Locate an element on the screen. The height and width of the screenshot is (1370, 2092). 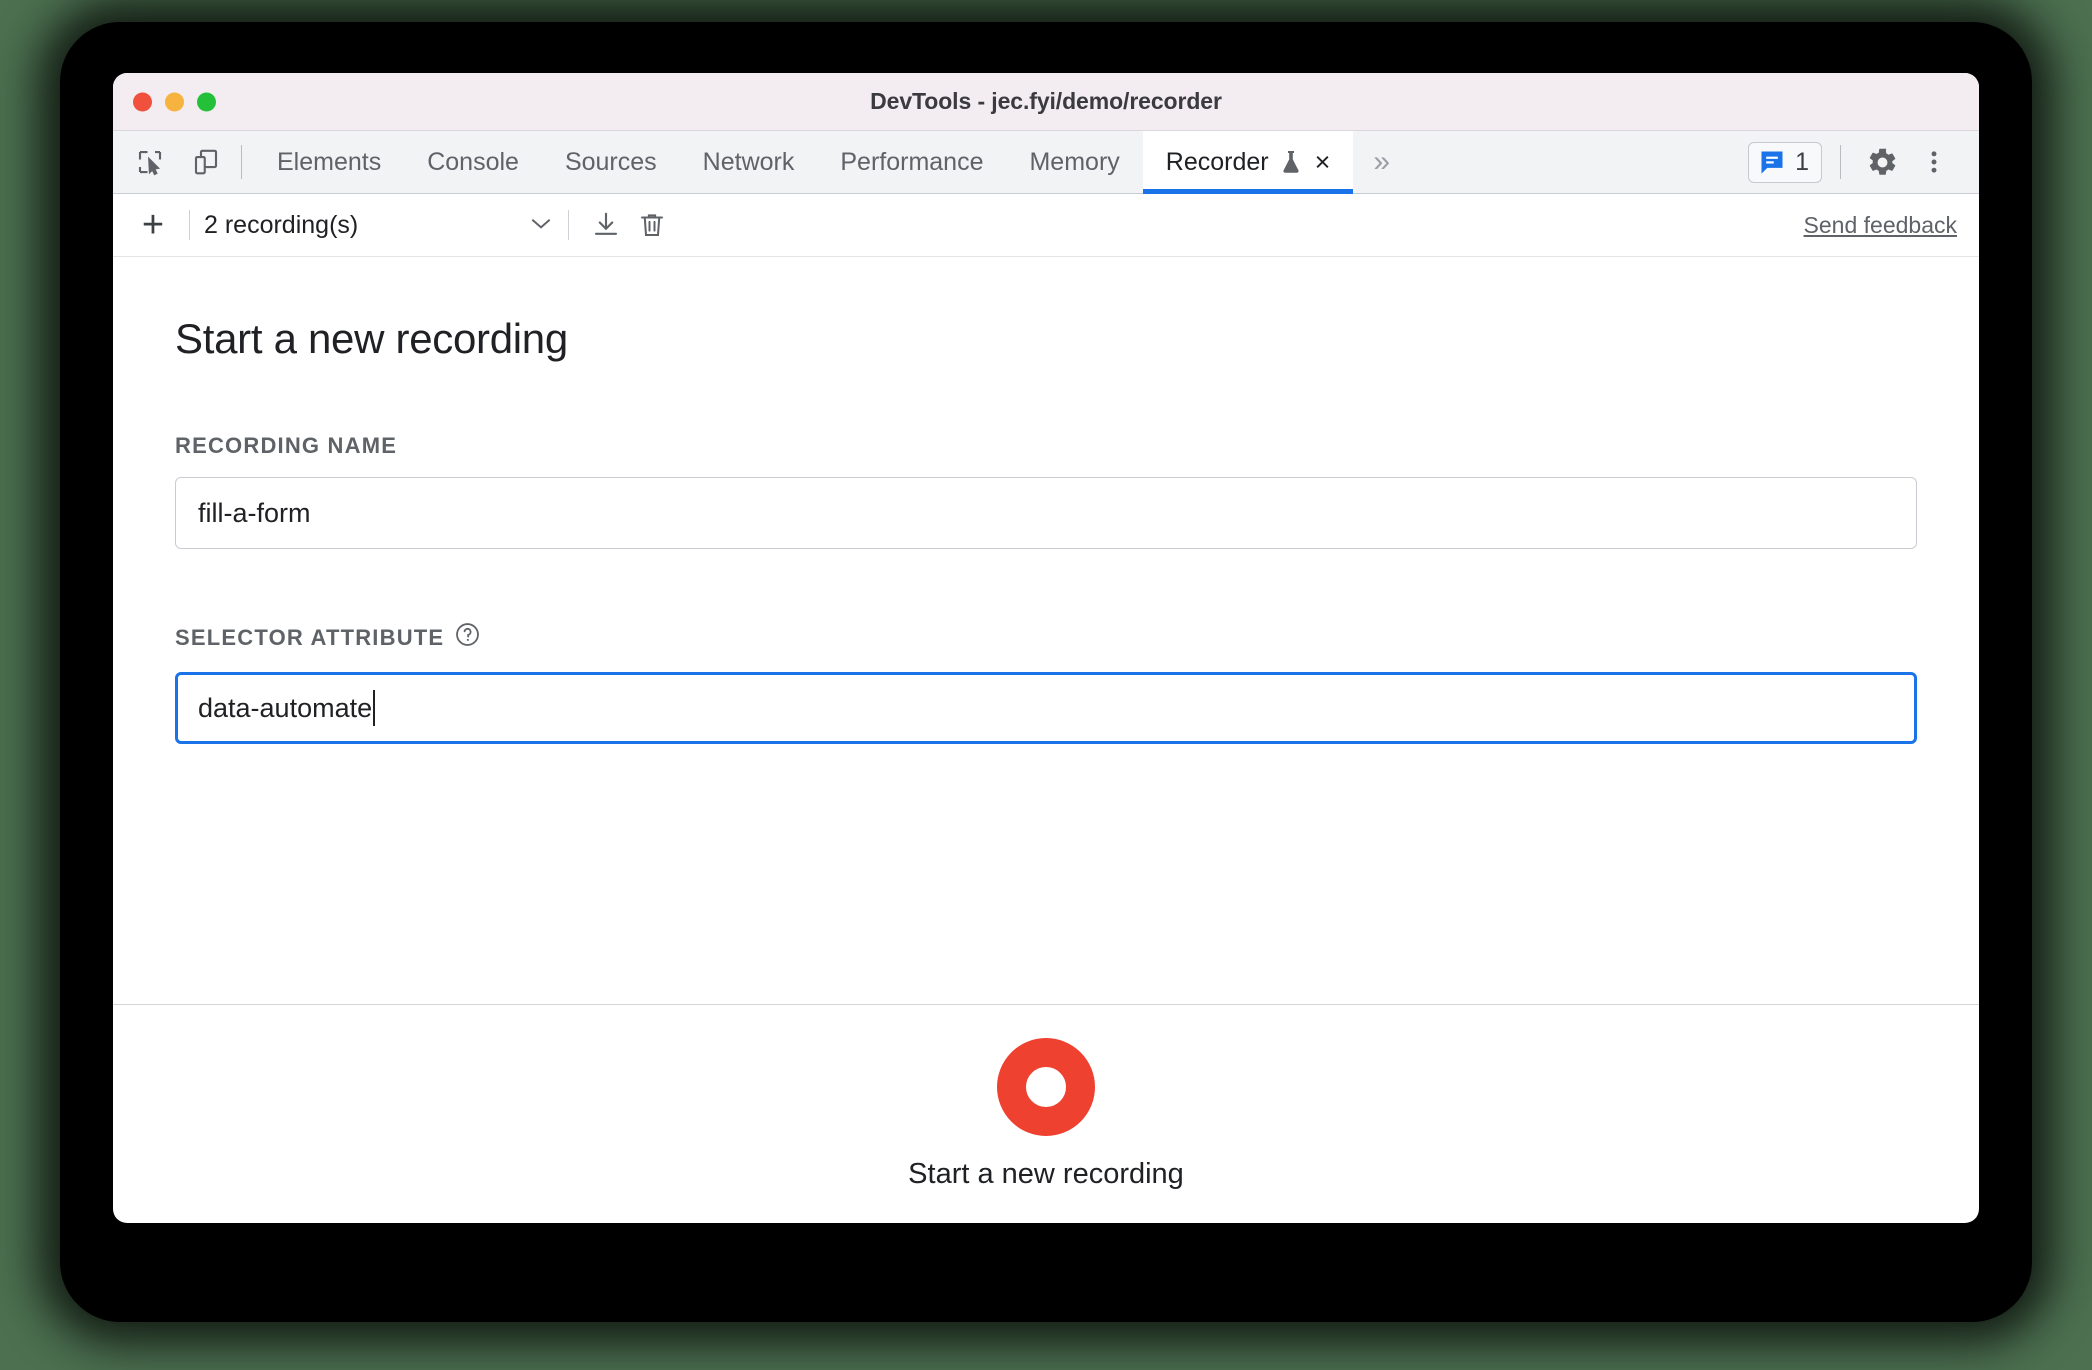
tab-label: Console is located at coordinates (473, 161).